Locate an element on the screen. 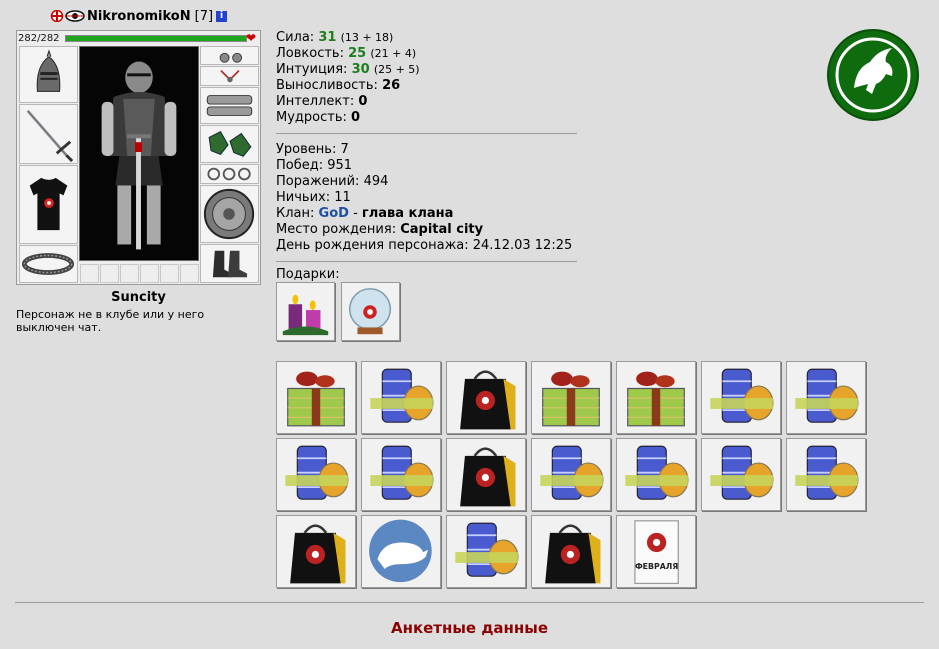 Image resolution: width=939 pixels, height=649 pixels. info-icon: i is located at coordinates (222, 16).